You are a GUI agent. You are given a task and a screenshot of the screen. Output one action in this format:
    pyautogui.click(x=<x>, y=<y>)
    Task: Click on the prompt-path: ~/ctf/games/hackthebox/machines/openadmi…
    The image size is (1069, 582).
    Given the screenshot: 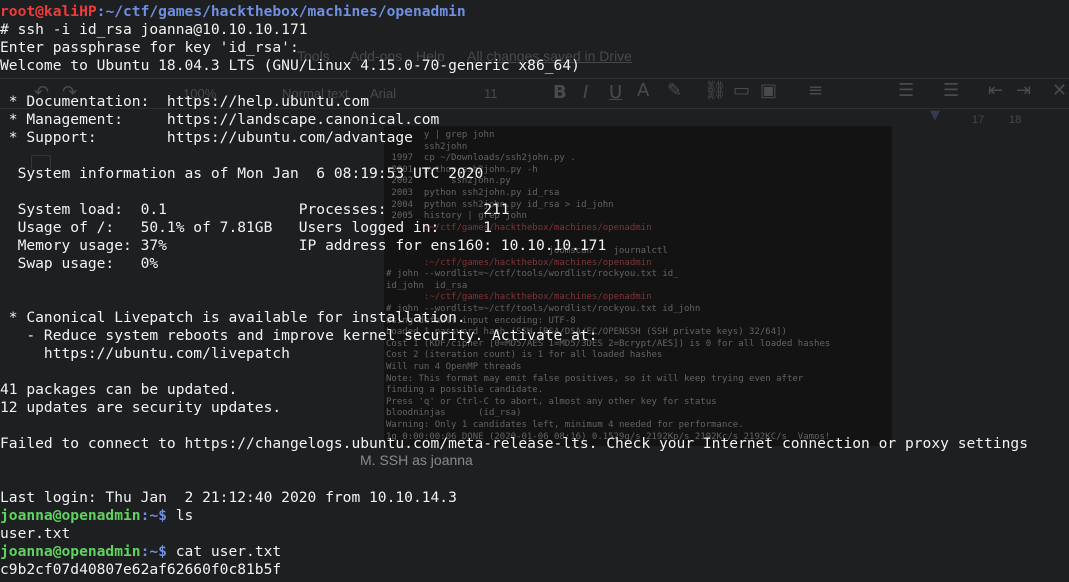 What is the action you would take?
    pyautogui.click(x=285, y=11)
    